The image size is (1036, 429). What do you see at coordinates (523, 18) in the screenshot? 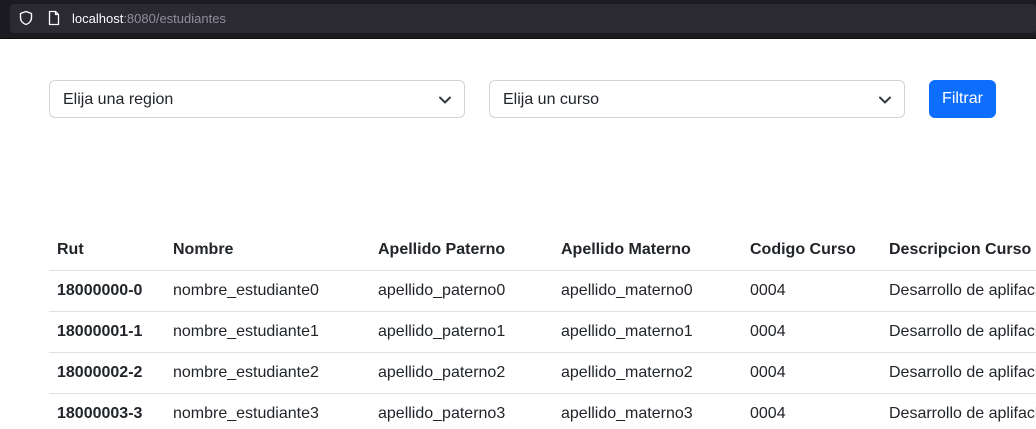
I see `url-bar: localhost:8080/estudiantes` at bounding box center [523, 18].